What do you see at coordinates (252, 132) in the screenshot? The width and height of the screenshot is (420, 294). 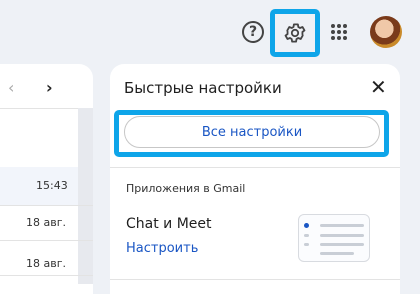 I see `all-settings-button: Все настройки` at bounding box center [252, 132].